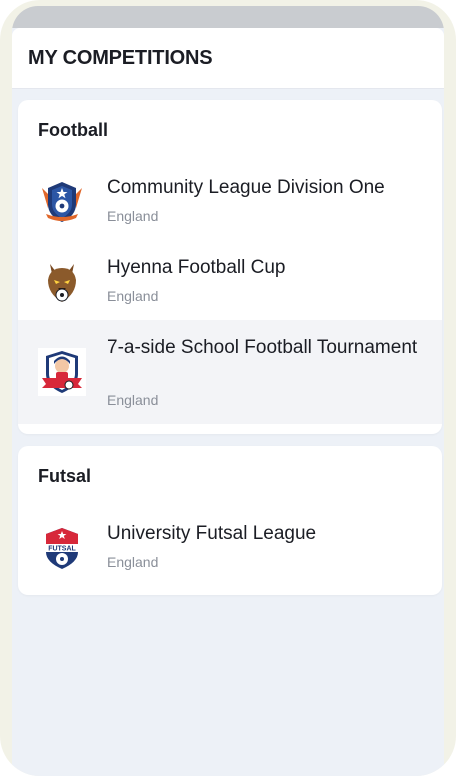 The height and width of the screenshot is (776, 456). What do you see at coordinates (120, 58) in the screenshot?
I see `page-title: MY COMPETITIONS` at bounding box center [120, 58].